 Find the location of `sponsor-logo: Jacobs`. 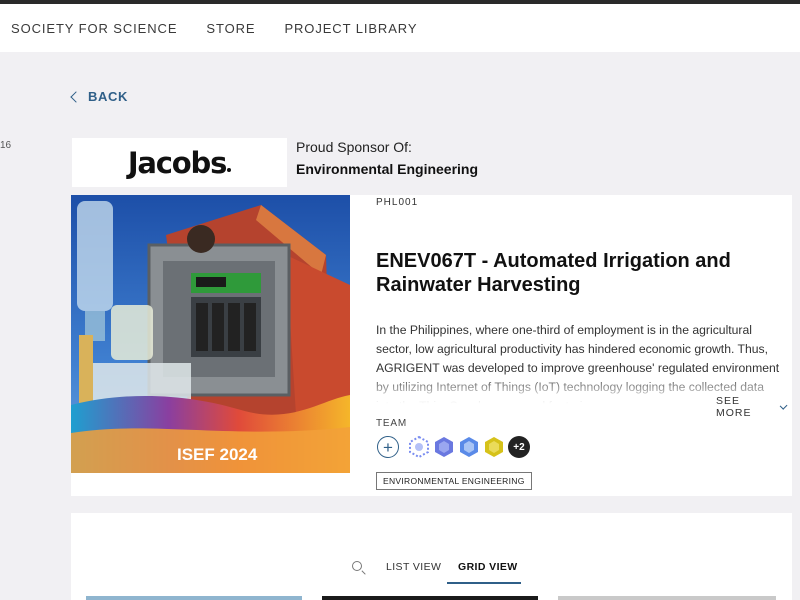

sponsor-logo: Jacobs is located at coordinates (179, 162).